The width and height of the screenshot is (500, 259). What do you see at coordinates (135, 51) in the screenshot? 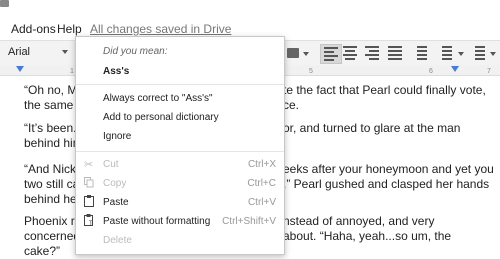
I see `did-you-mean-label: Did you mean:` at bounding box center [135, 51].